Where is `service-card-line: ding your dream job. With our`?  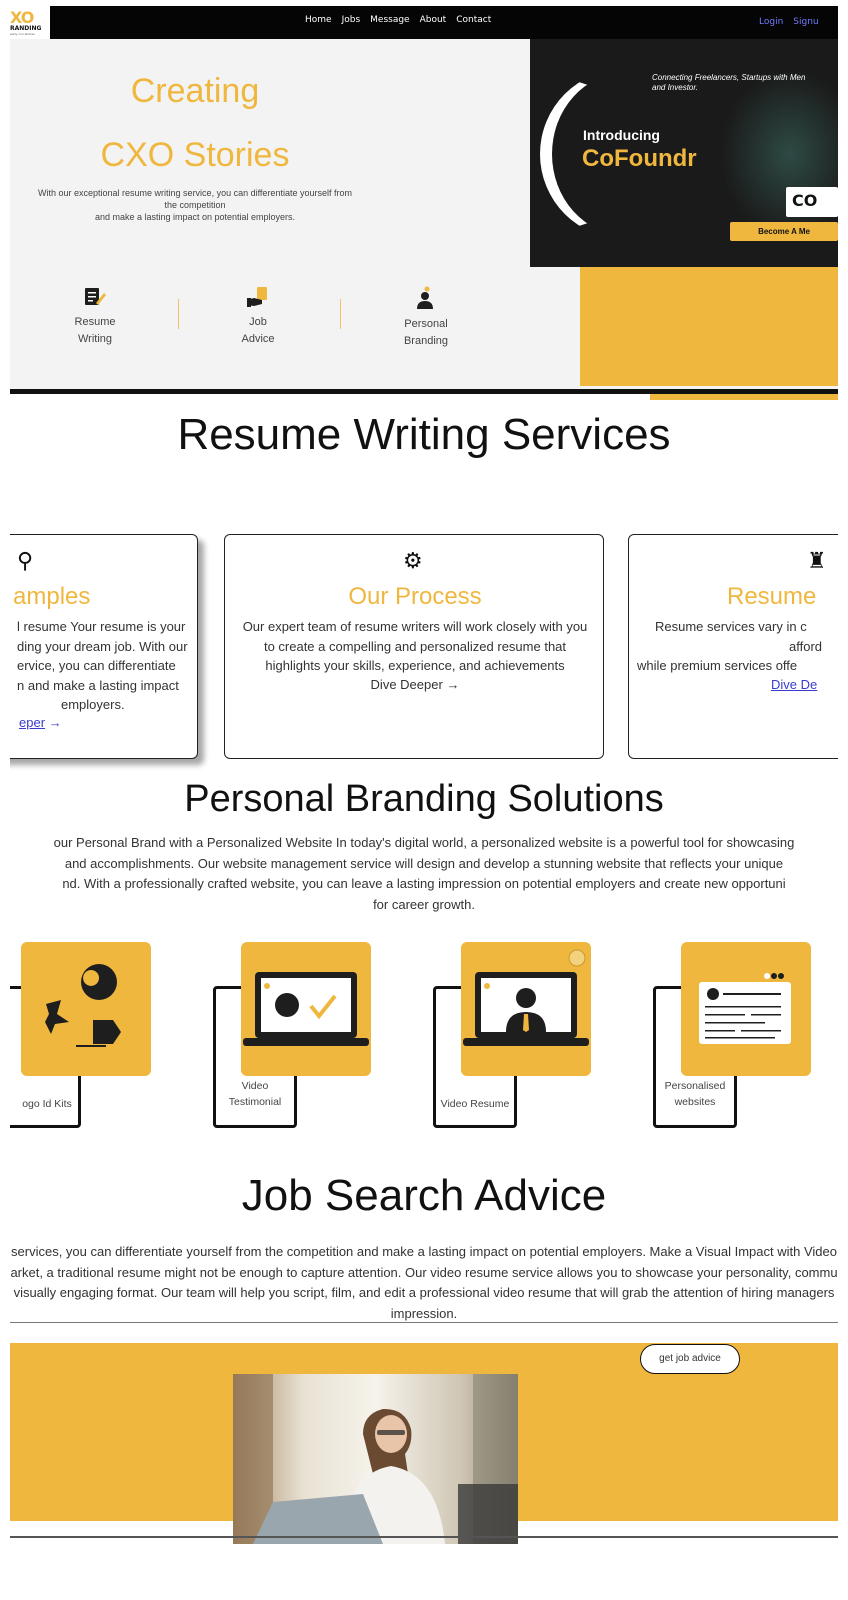 service-card-line: ding your dream job. With our is located at coordinates (102, 646).